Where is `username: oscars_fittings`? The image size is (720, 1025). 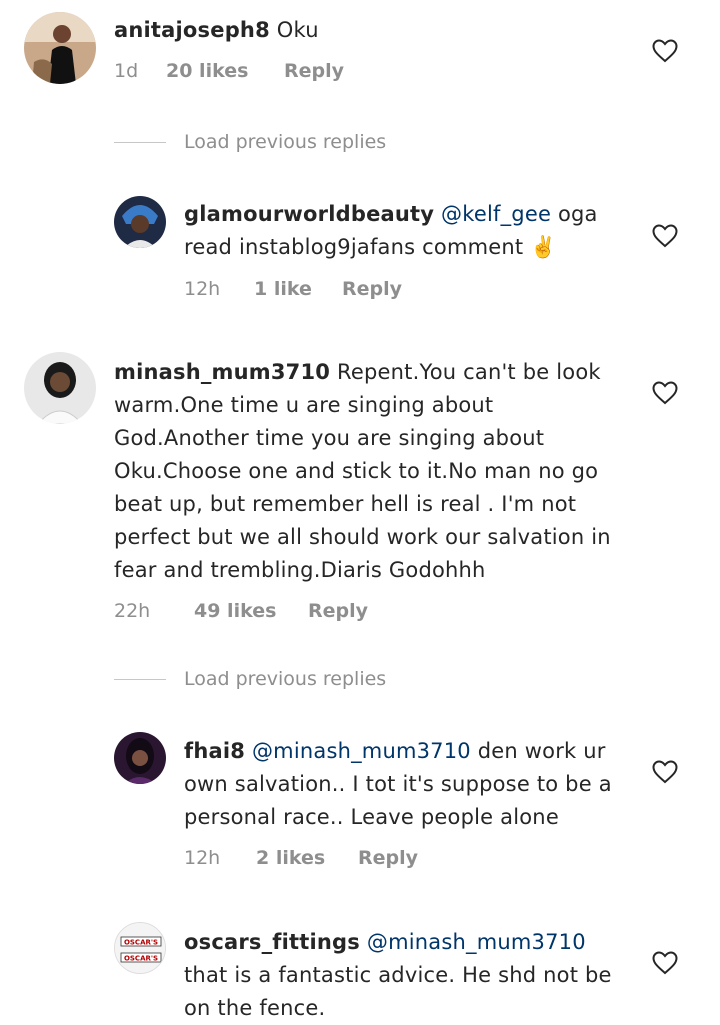
username: oscars_fittings is located at coordinates (272, 942).